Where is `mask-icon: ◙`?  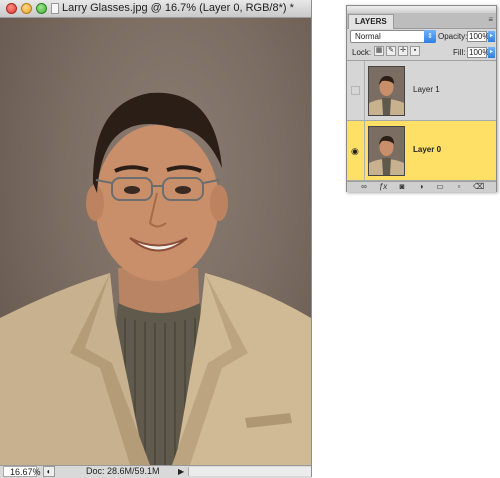 mask-icon: ◙ is located at coordinates (402, 187).